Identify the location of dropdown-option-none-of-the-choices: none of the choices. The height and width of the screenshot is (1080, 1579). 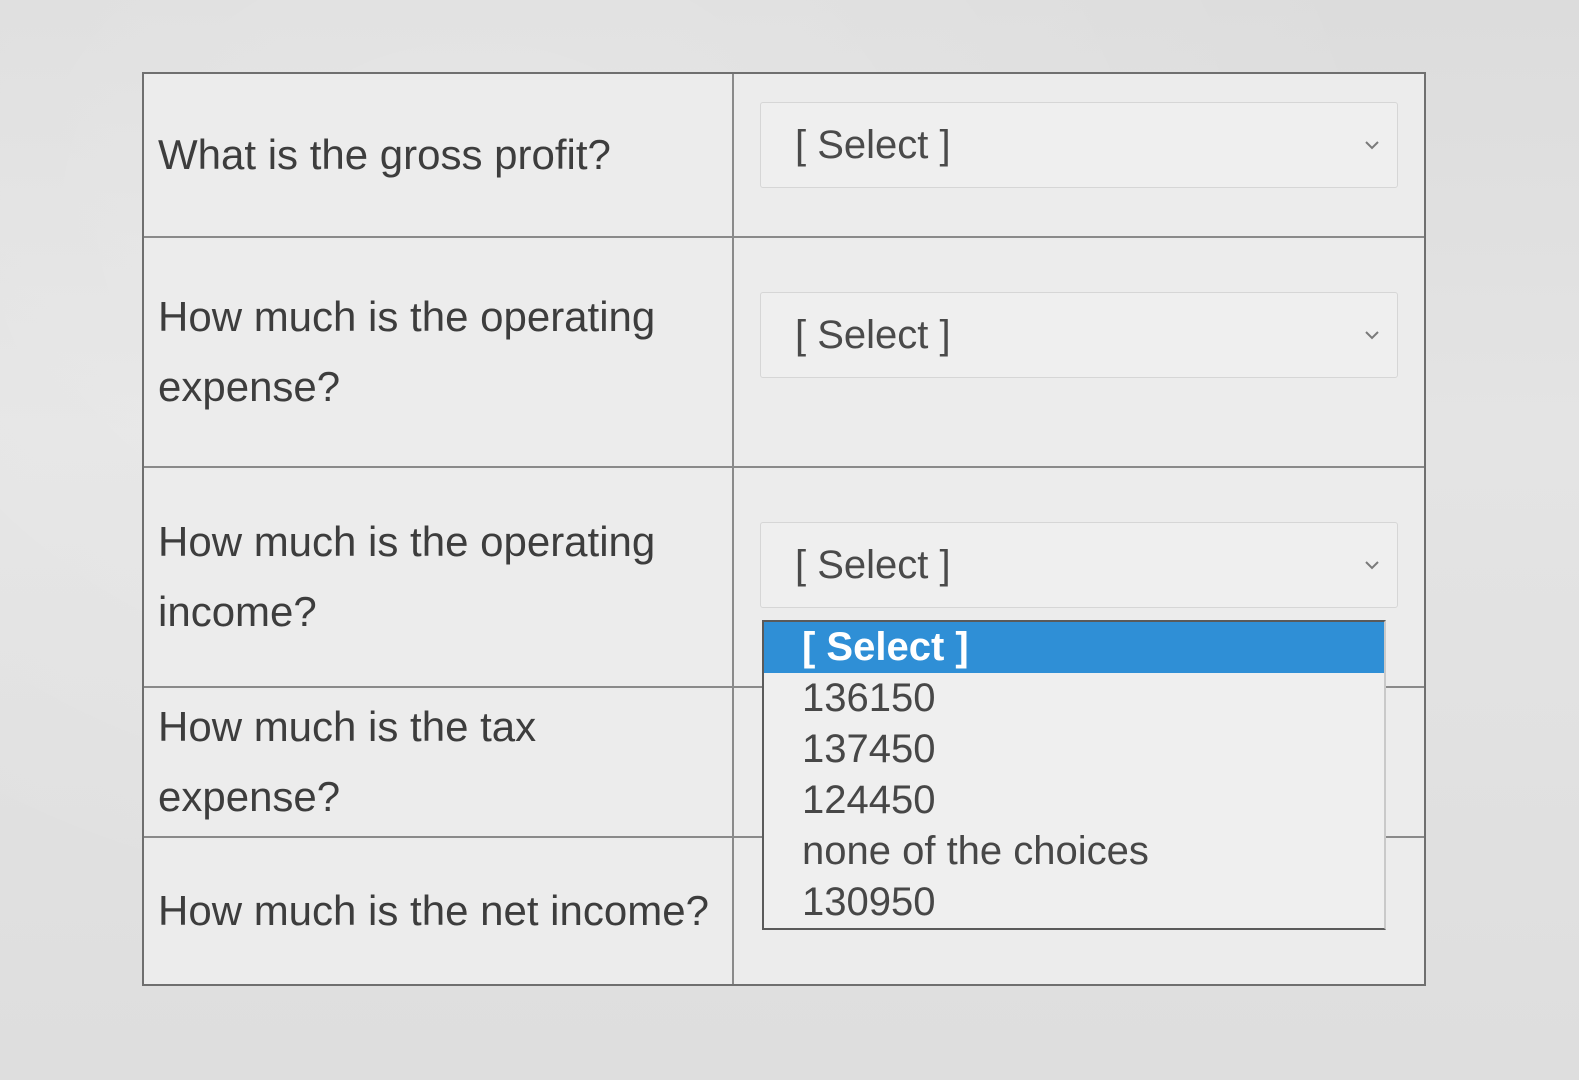
(1074, 851).